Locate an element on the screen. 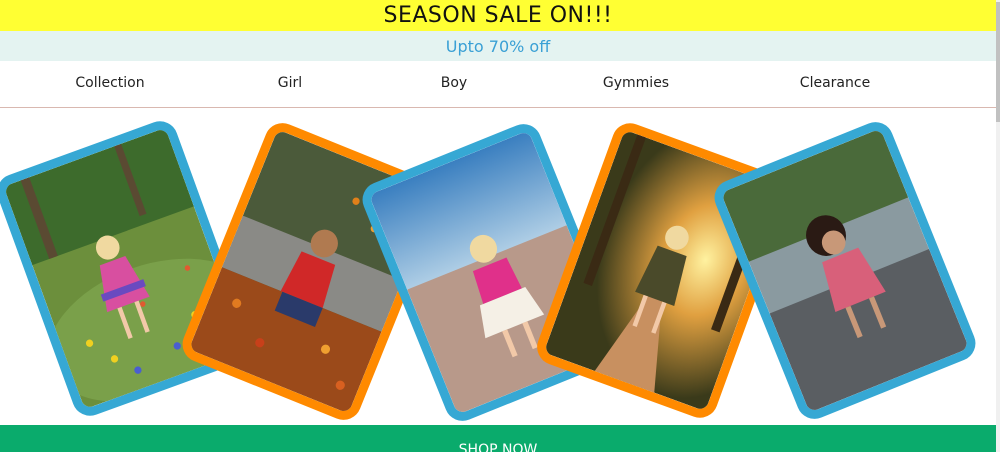  offer-banner-text: Upto 70% off is located at coordinates (498, 46).